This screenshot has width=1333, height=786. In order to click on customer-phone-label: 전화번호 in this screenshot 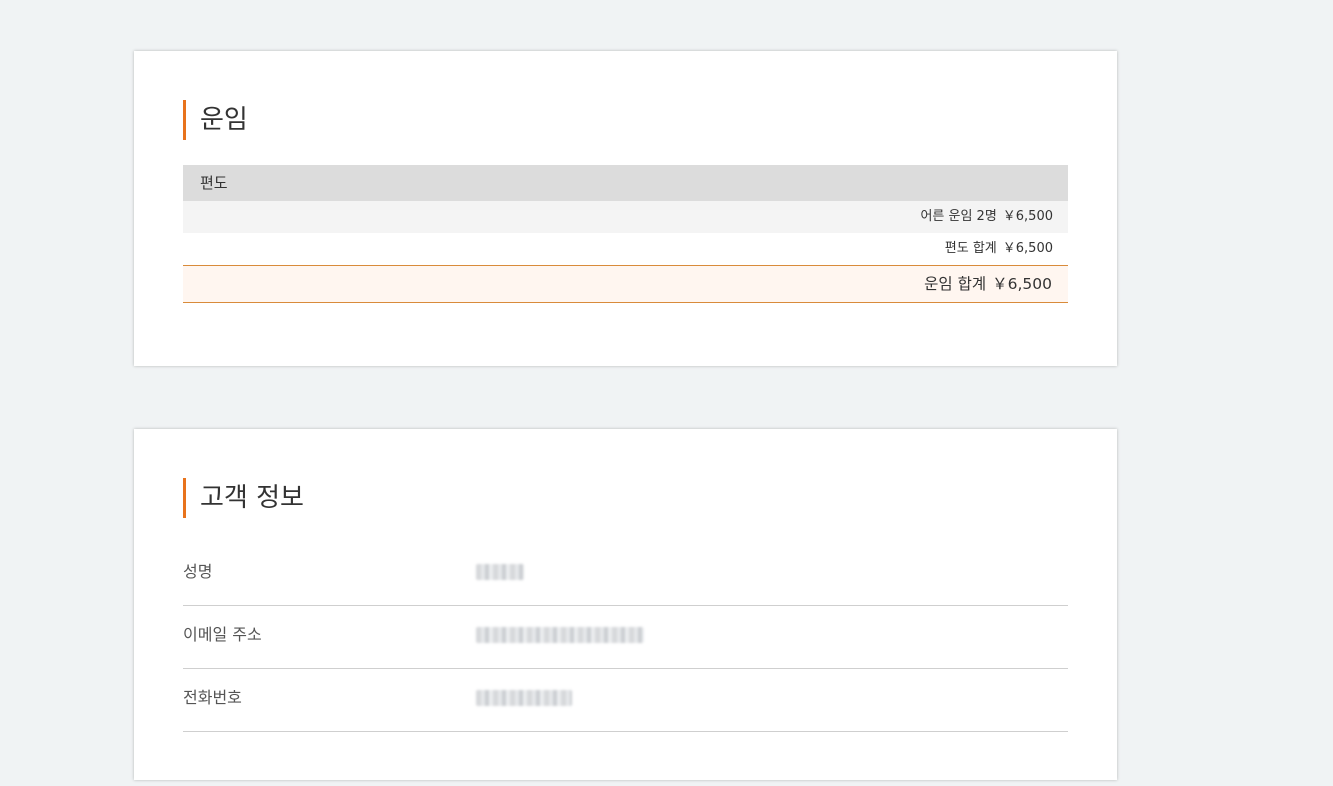, I will do `click(212, 697)`.